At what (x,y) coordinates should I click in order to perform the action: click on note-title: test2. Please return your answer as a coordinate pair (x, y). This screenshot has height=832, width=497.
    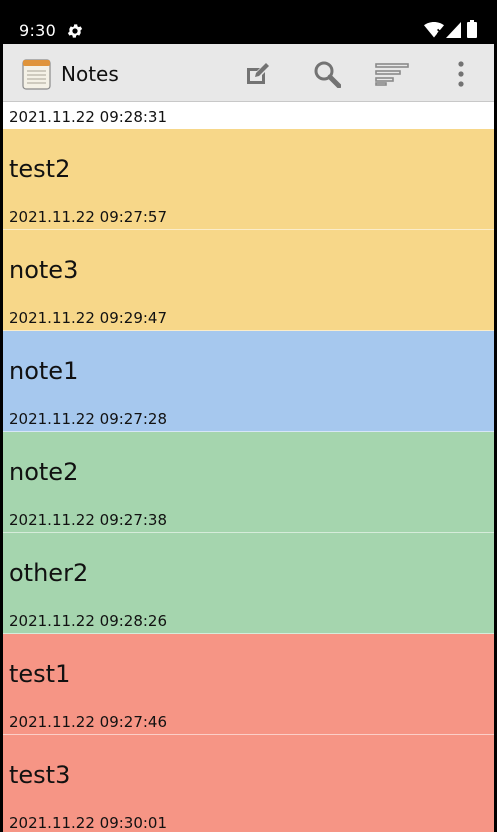
    Looking at the image, I should click on (40, 169).